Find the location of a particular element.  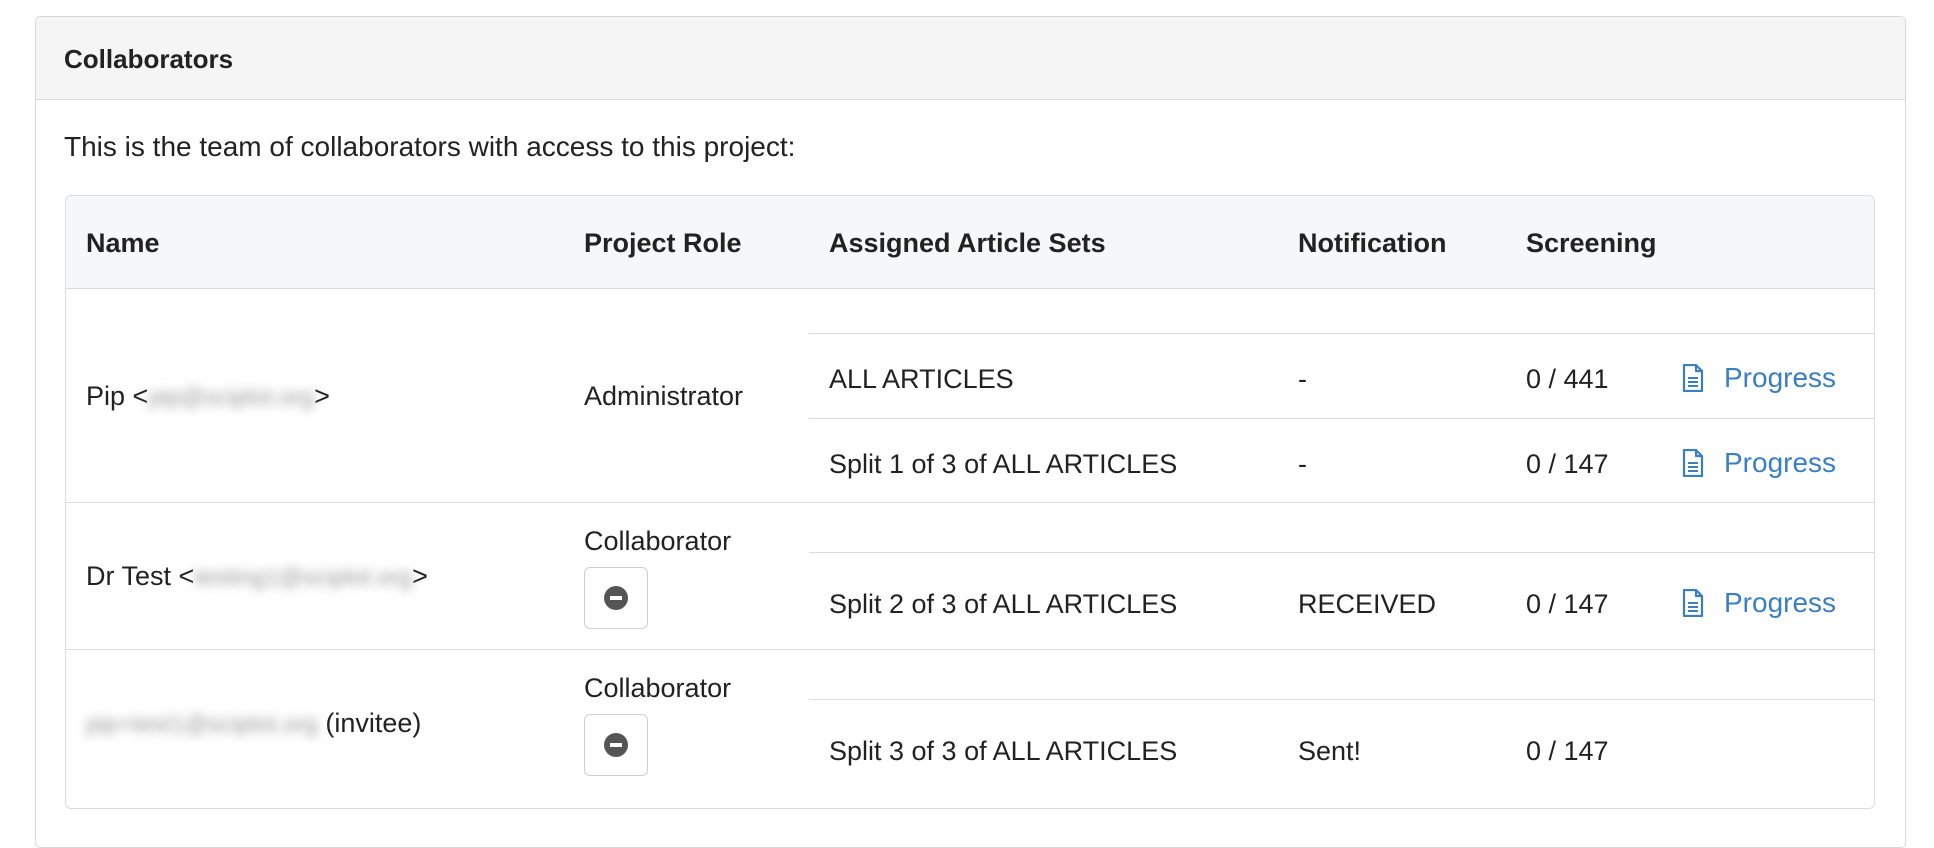

article-set: Split 3 of 3 of ALL ARTICLES is located at coordinates (1003, 751).